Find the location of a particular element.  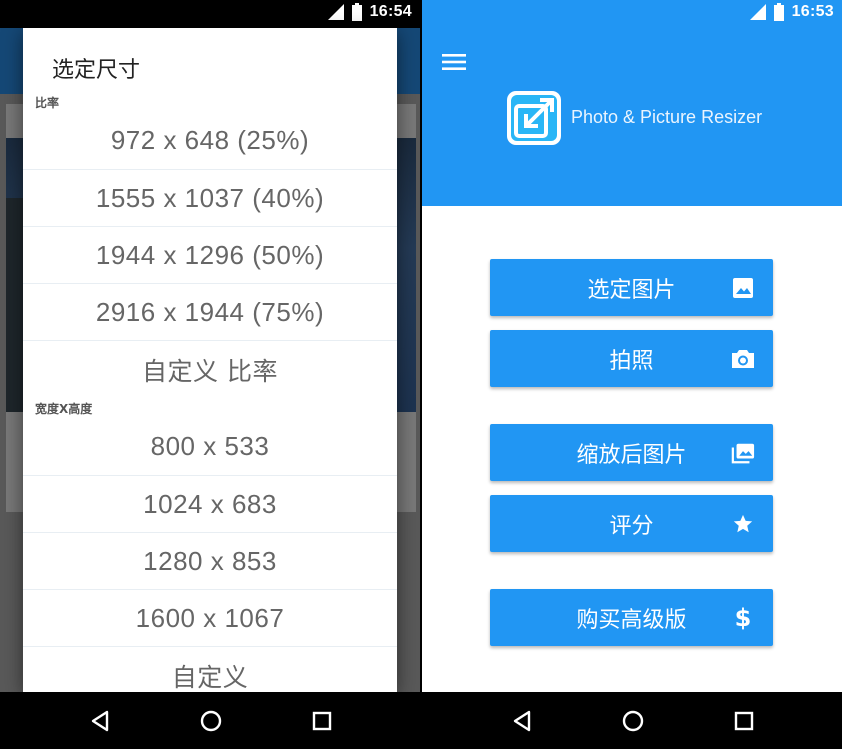

ratio-option-75: 2916 x 1944 (75%) is located at coordinates (210, 312).